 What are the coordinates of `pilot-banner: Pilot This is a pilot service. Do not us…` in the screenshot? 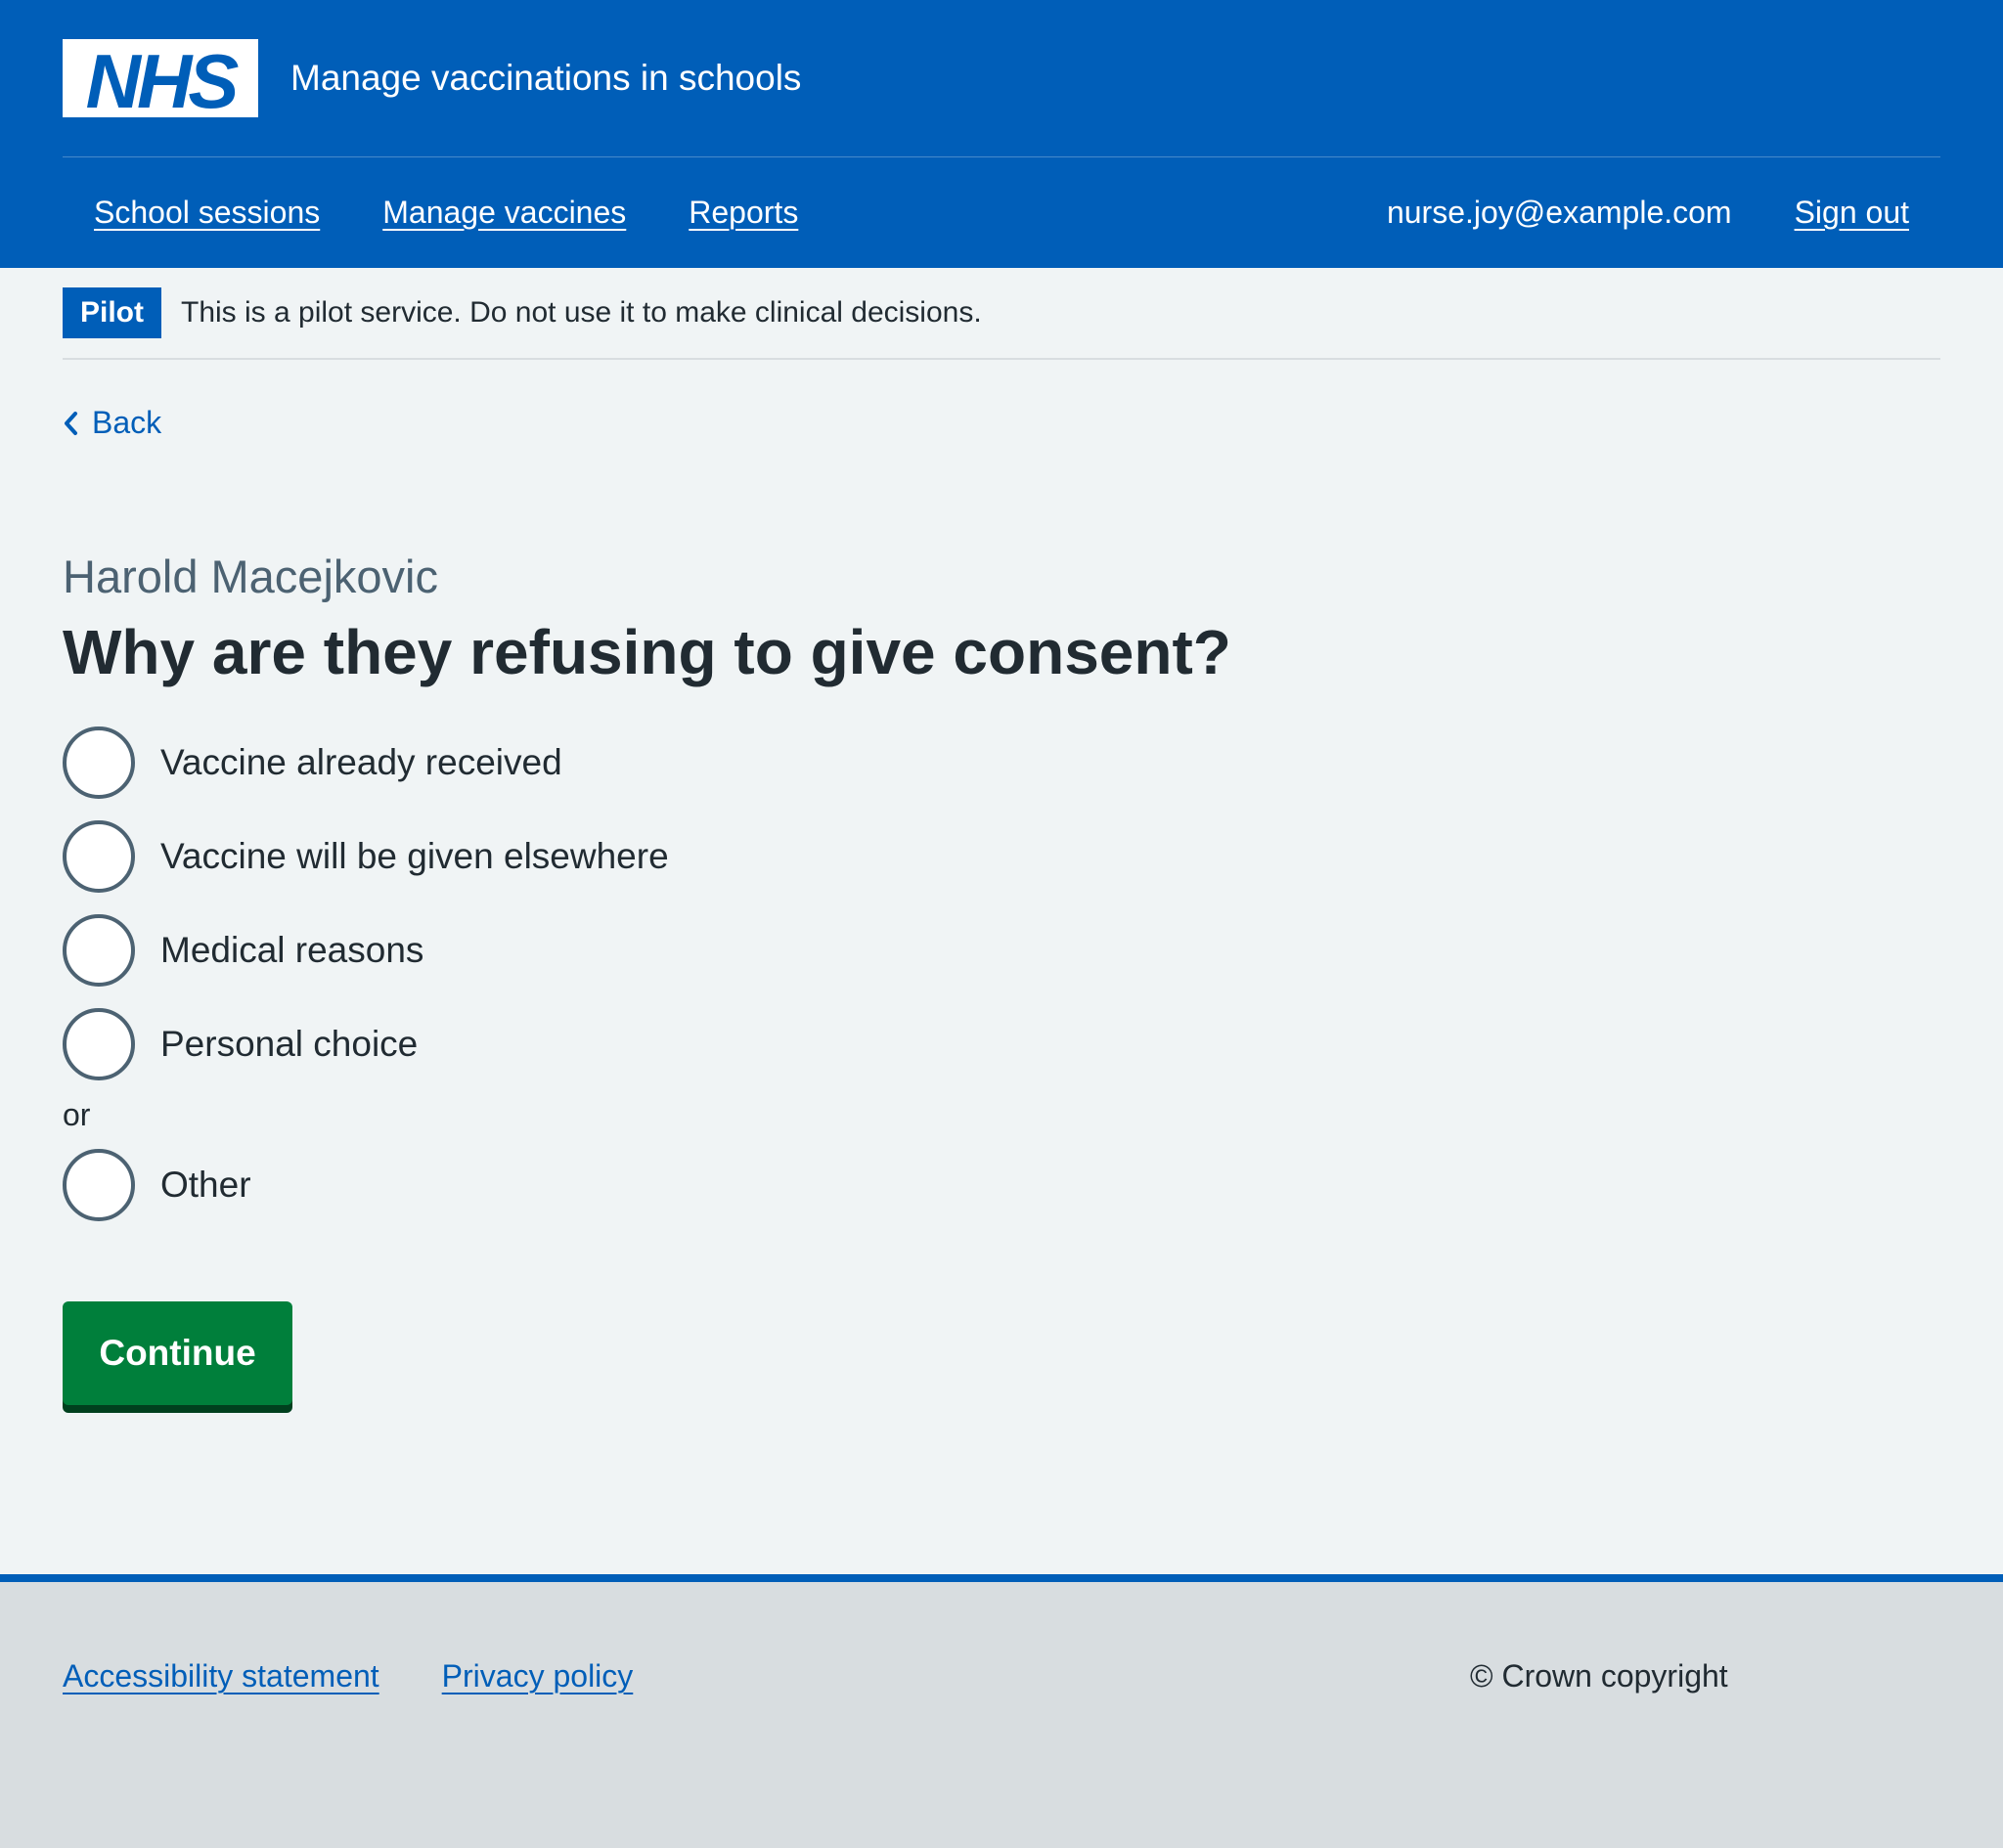 It's located at (1001, 314).